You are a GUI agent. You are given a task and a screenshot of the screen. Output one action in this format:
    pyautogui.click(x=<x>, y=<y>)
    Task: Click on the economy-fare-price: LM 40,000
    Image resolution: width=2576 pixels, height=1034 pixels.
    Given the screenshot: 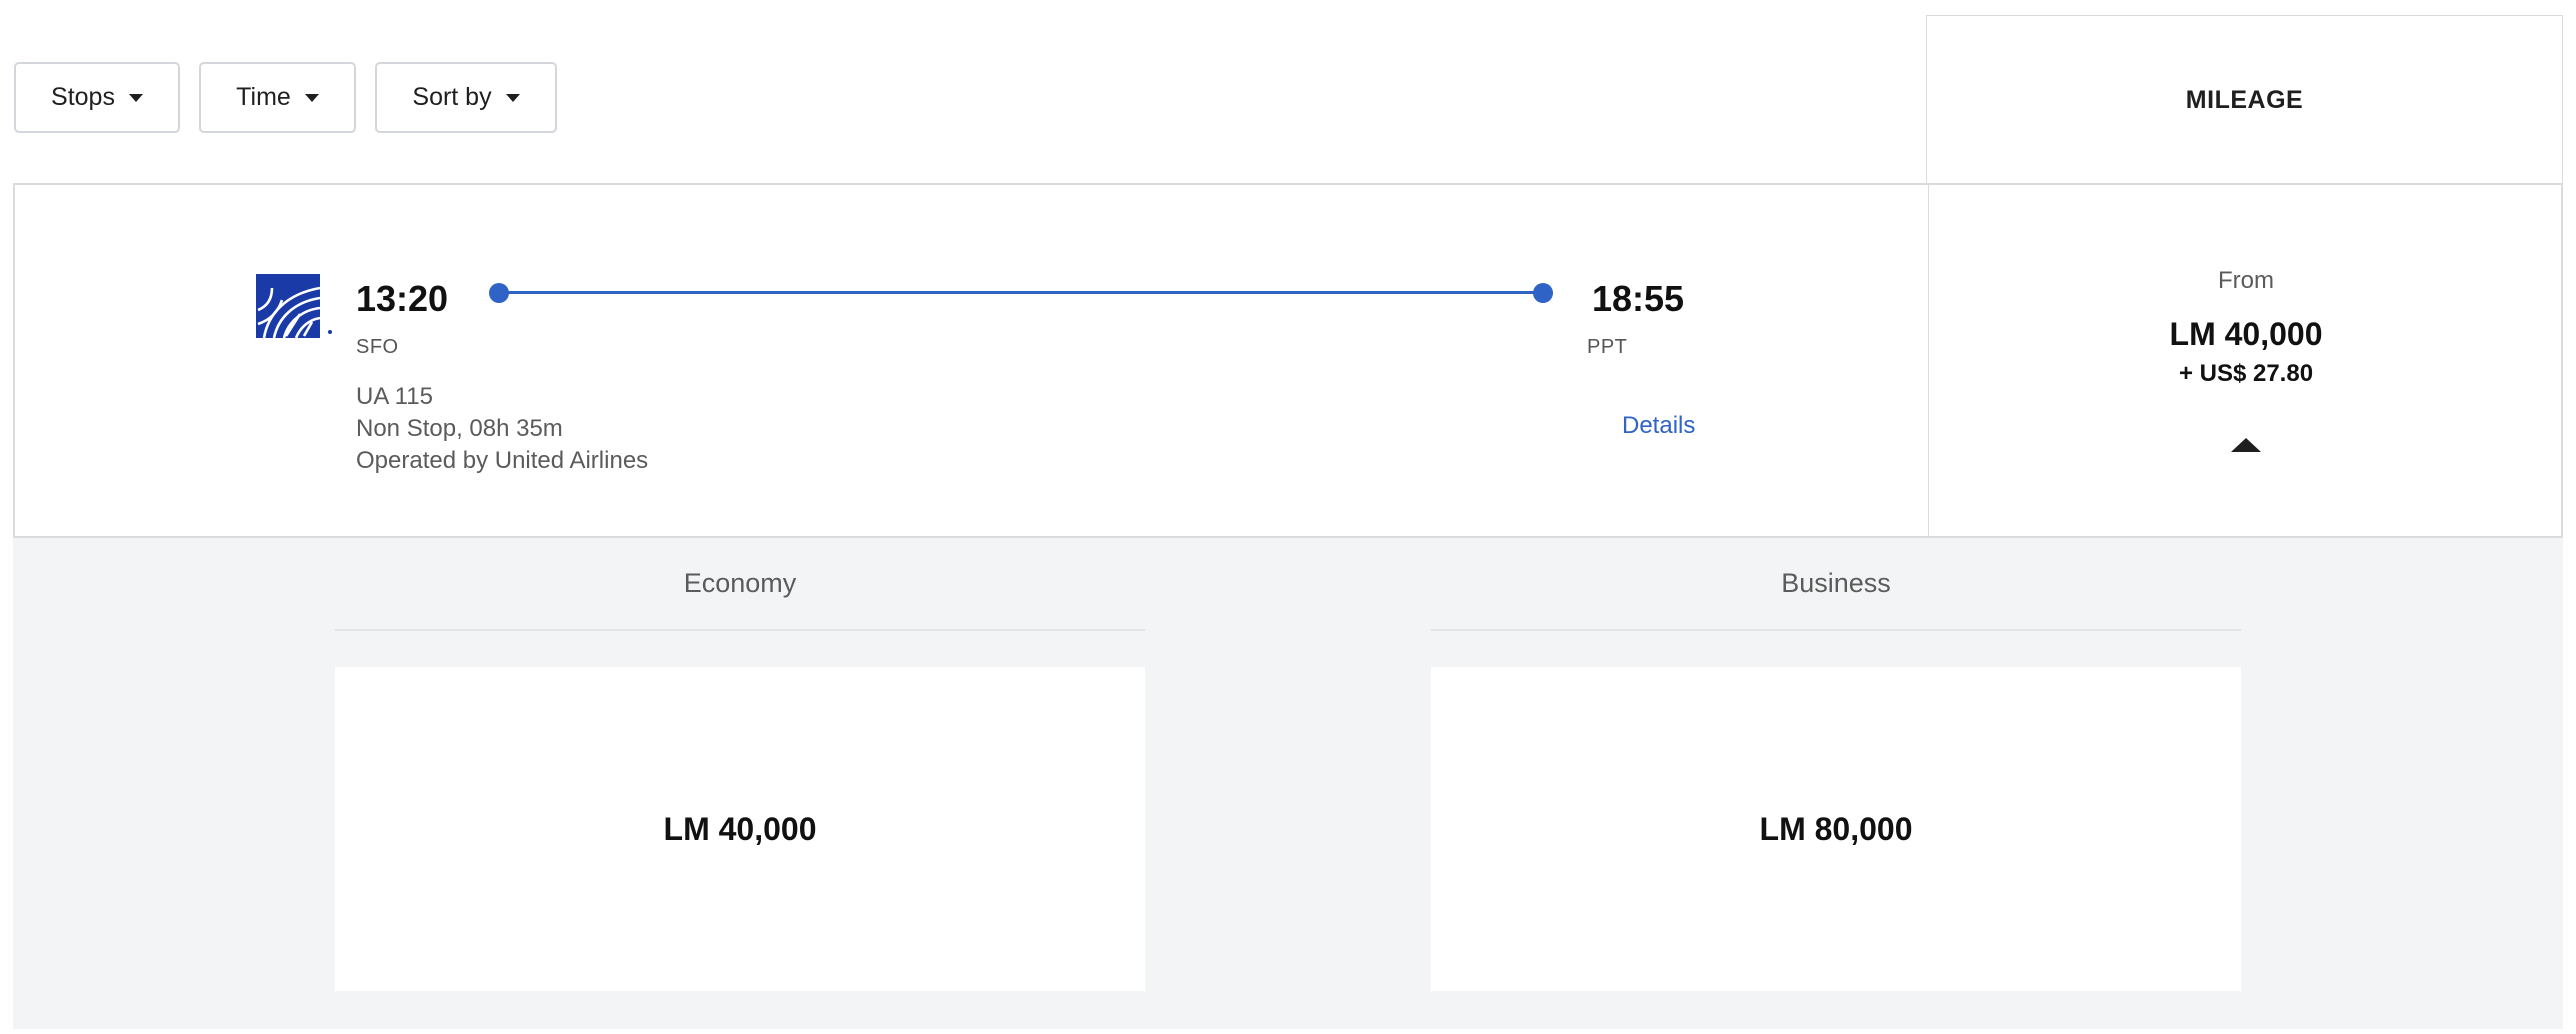 What is the action you would take?
    pyautogui.click(x=740, y=828)
    